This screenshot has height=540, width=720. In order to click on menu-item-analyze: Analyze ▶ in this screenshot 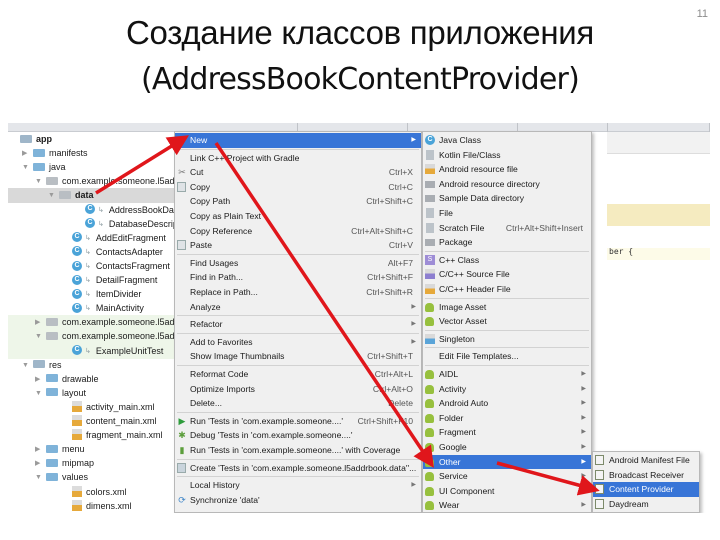, I will do `click(298, 307)`.